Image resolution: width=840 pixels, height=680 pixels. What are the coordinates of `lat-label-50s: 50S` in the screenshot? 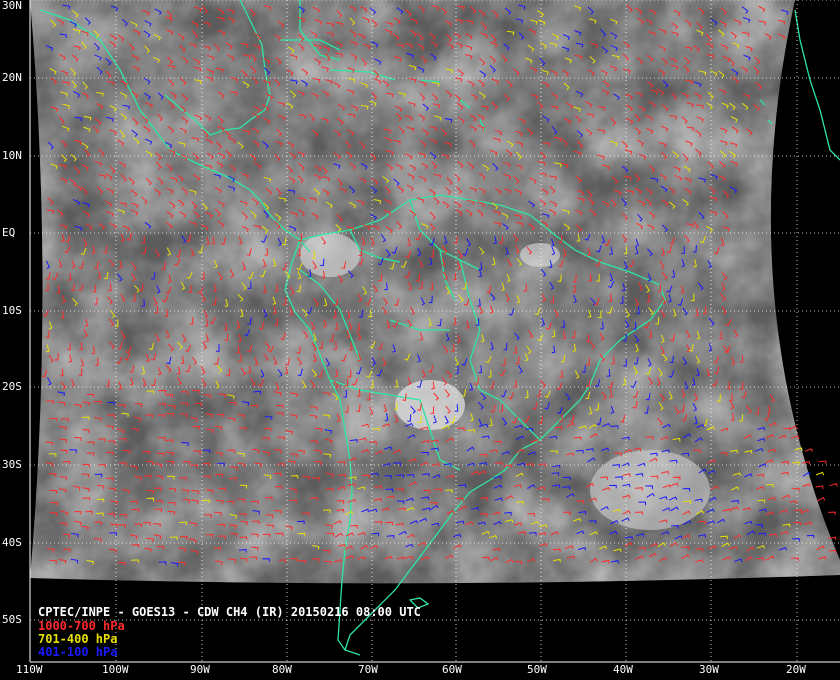 It's located at (12, 619).